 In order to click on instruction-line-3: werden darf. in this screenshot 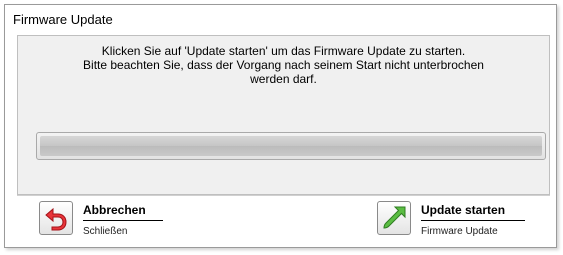, I will do `click(283, 79)`.